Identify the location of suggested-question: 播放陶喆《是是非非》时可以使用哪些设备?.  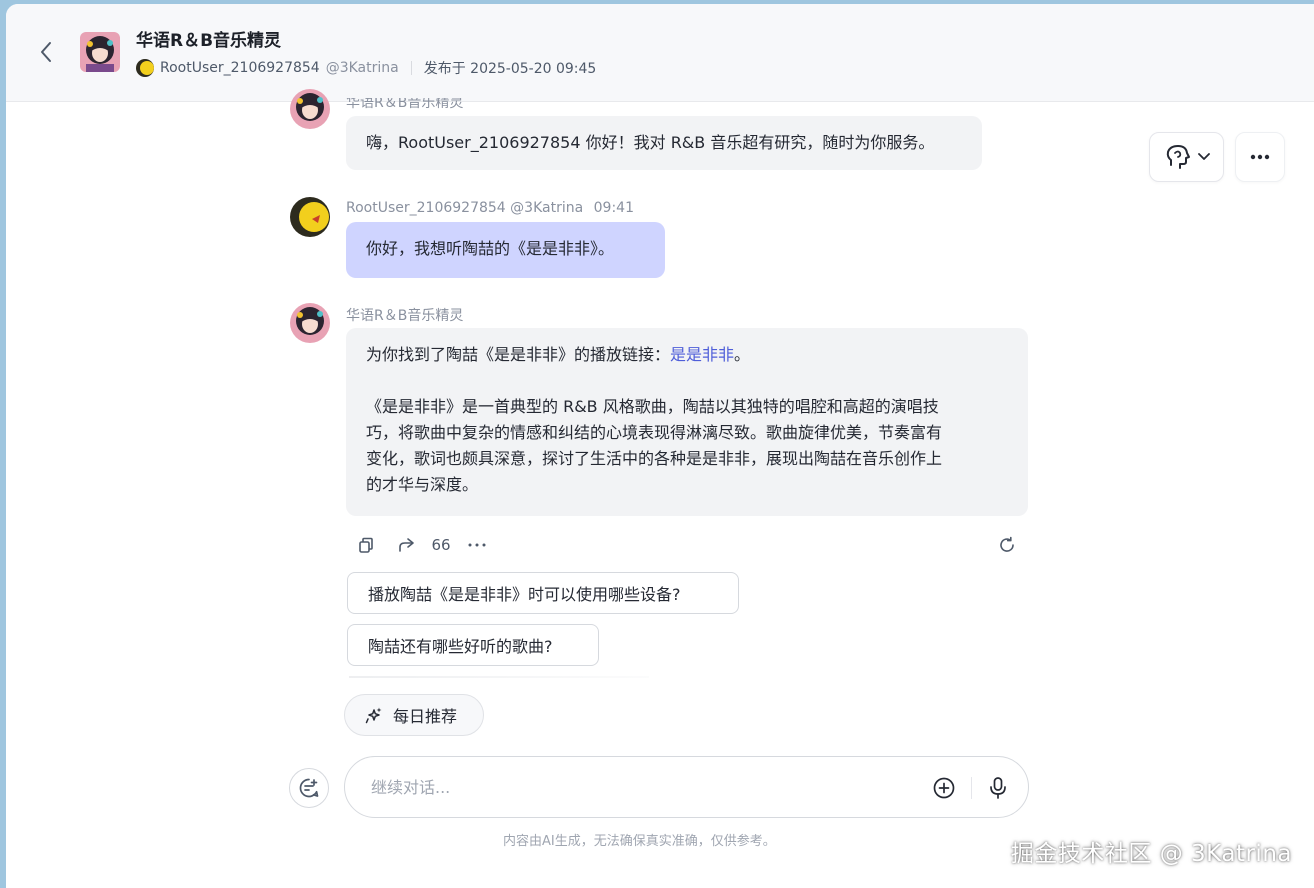
(543, 593).